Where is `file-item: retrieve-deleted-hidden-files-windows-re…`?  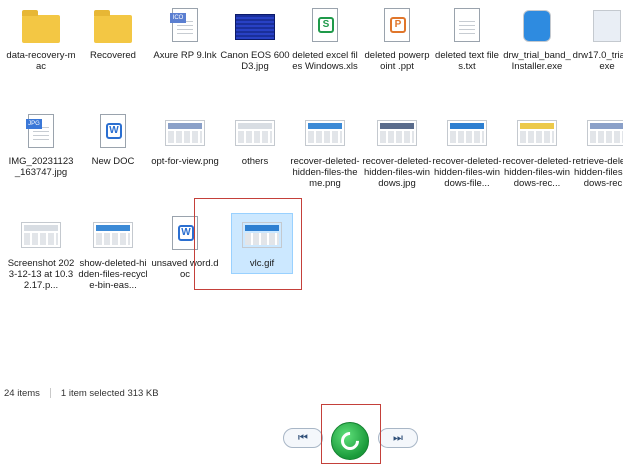
file-item: retrieve-deleted-hidden-files-windows-re… is located at coordinates (597, 150).